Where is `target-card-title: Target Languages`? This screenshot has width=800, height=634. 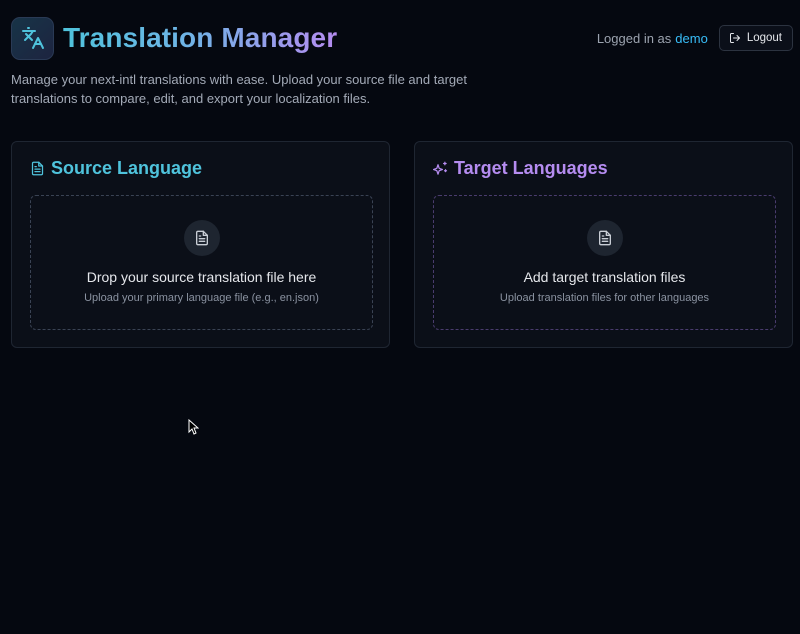 target-card-title: Target Languages is located at coordinates (531, 168).